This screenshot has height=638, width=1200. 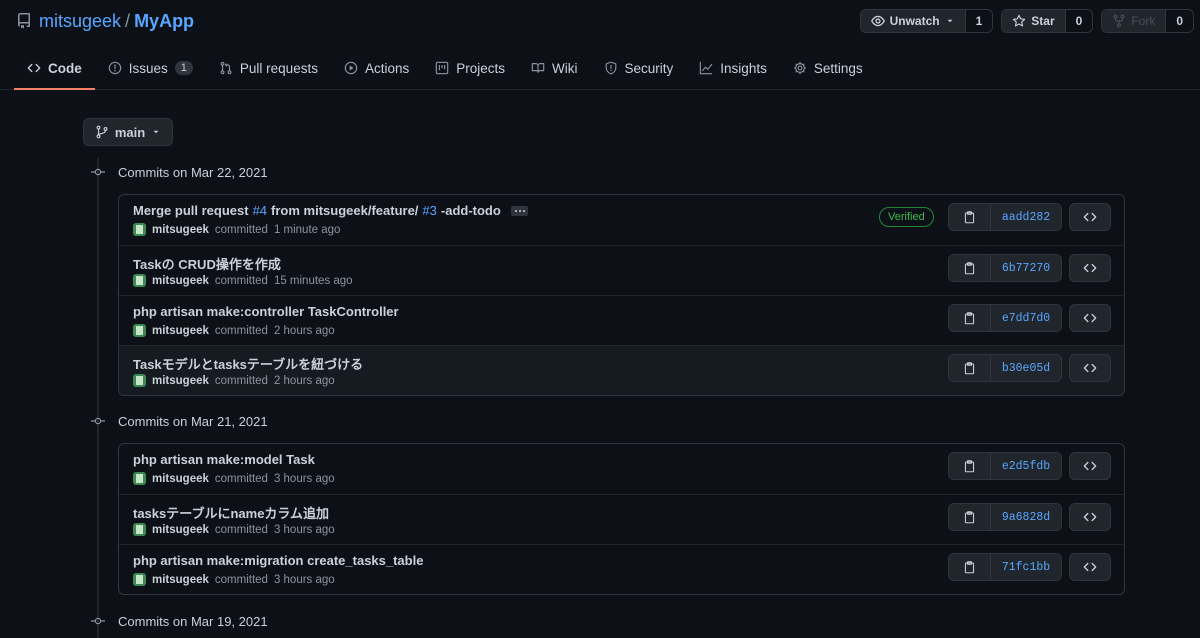 What do you see at coordinates (1179, 21) in the screenshot?
I see `fork-count: 0` at bounding box center [1179, 21].